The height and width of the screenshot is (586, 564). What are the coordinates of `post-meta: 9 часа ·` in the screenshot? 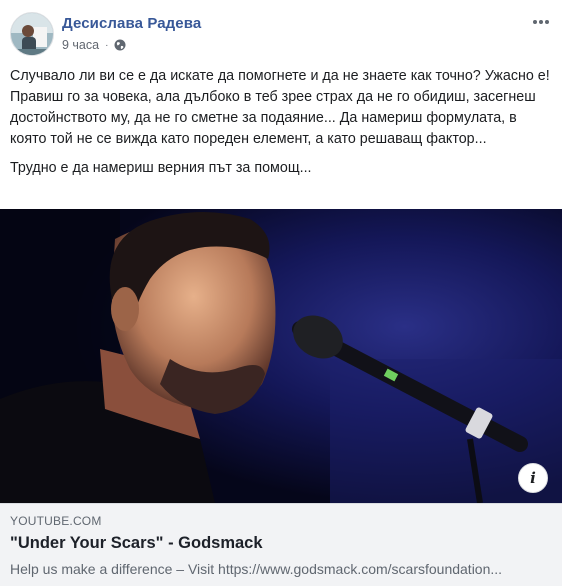 It's located at (94, 45).